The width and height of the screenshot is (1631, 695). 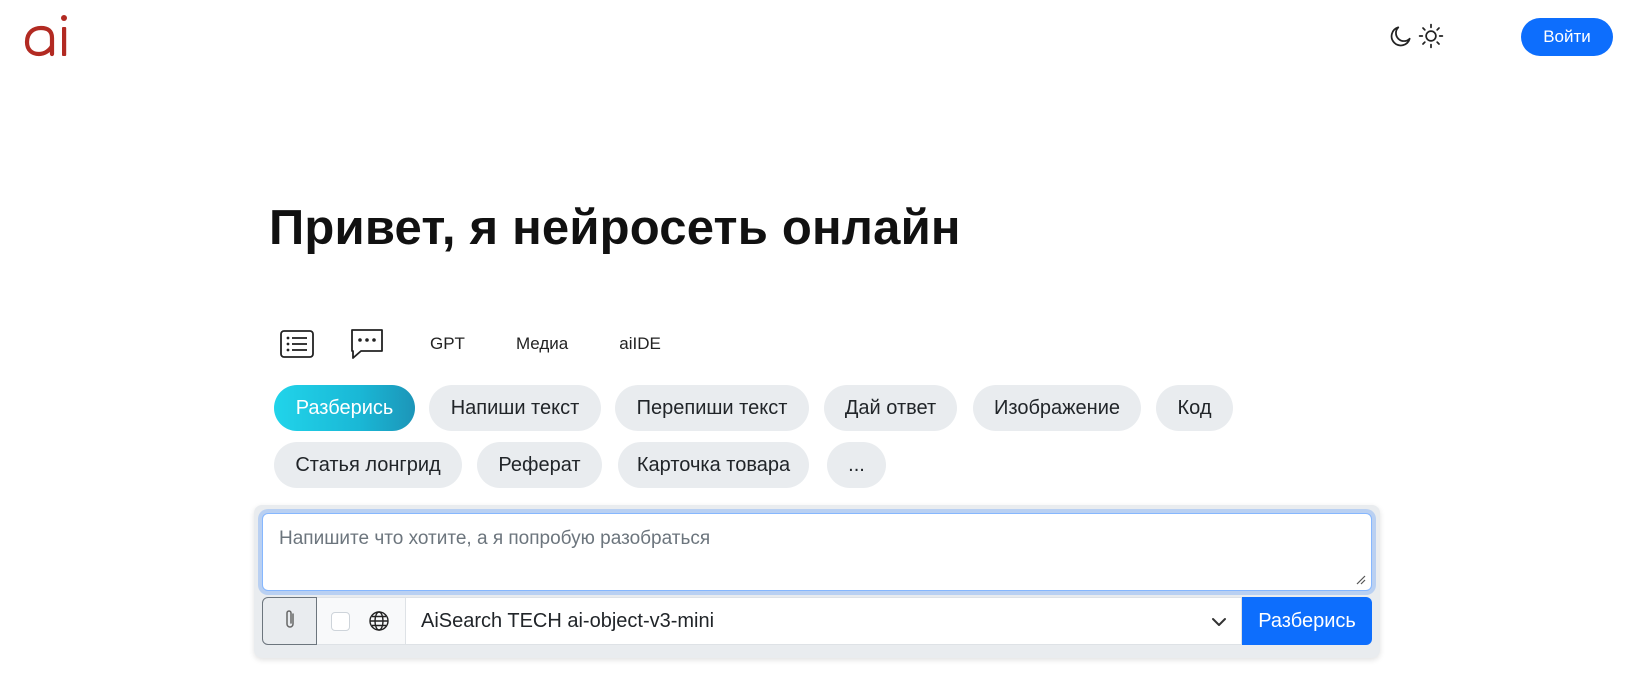 What do you see at coordinates (823, 621) in the screenshot?
I see `model-select: AiSearch TECH ai-object-v3-mini` at bounding box center [823, 621].